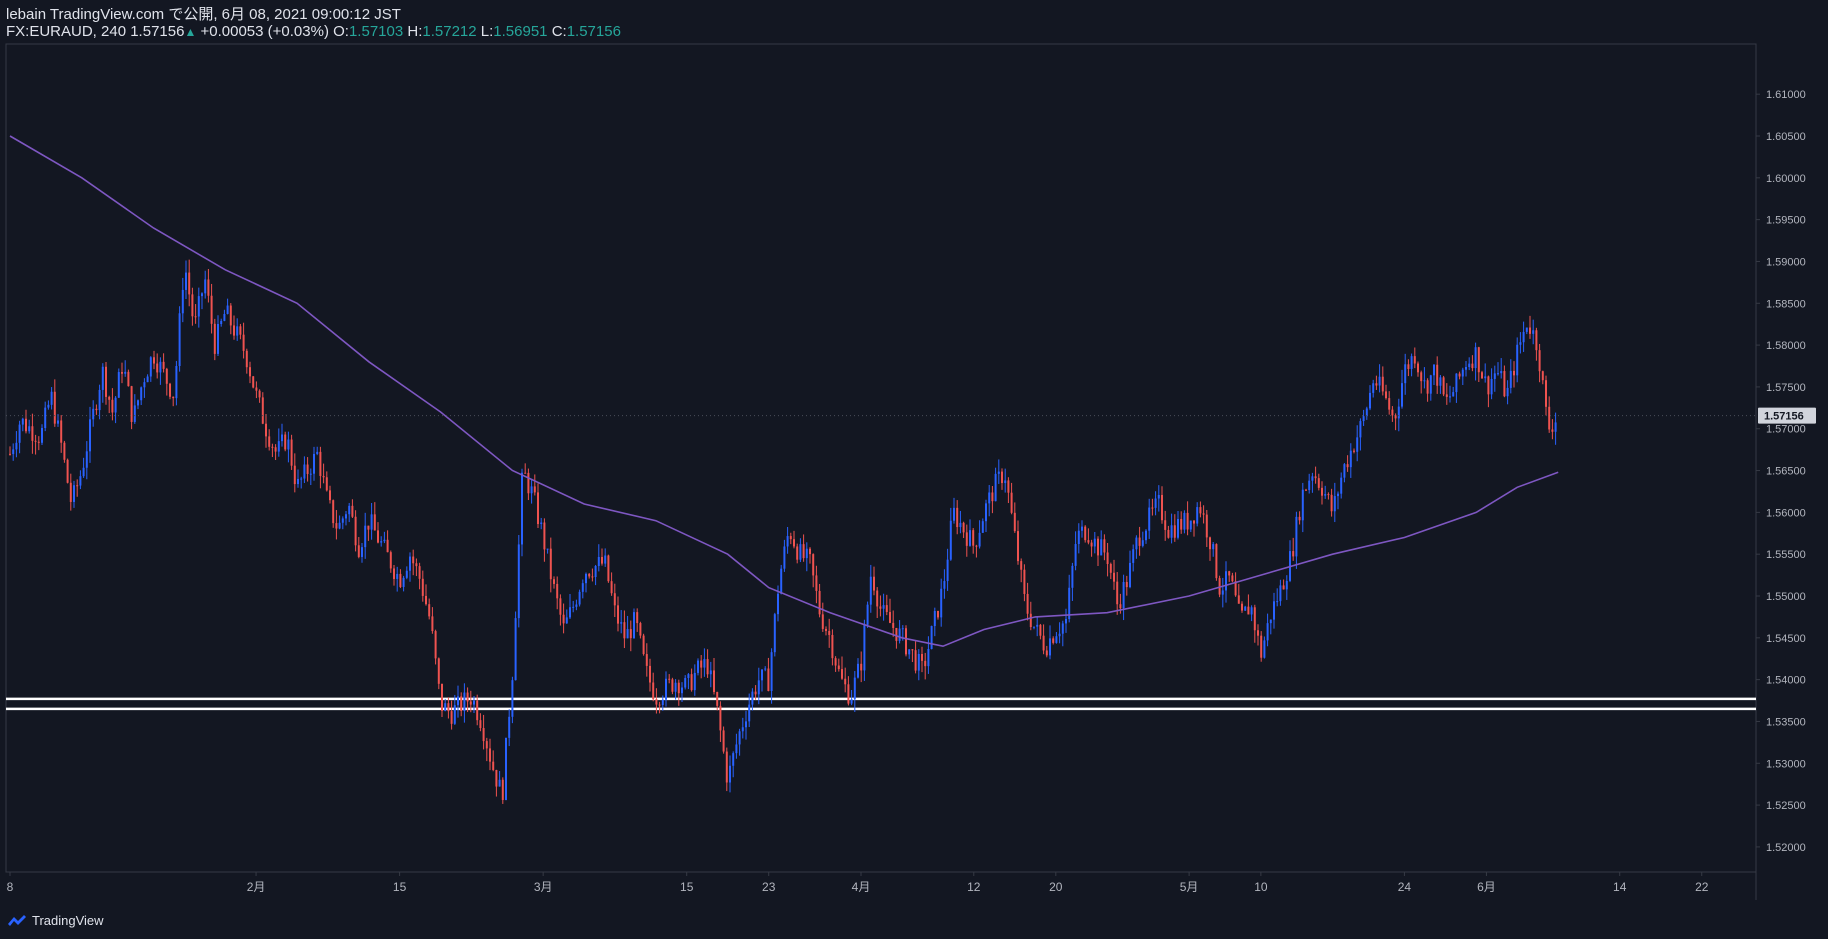  I want to click on x-tick-label: 23, so click(769, 887).